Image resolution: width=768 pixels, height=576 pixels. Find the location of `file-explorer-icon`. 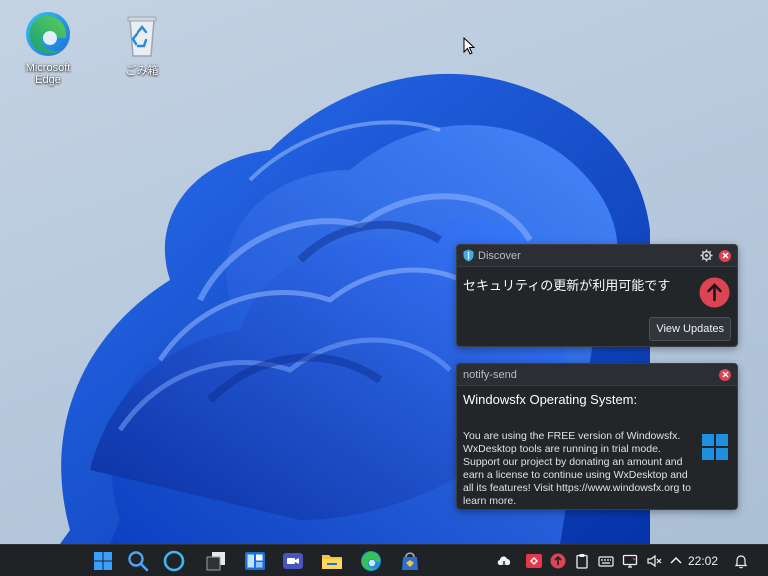

file-explorer-icon is located at coordinates (332, 561).